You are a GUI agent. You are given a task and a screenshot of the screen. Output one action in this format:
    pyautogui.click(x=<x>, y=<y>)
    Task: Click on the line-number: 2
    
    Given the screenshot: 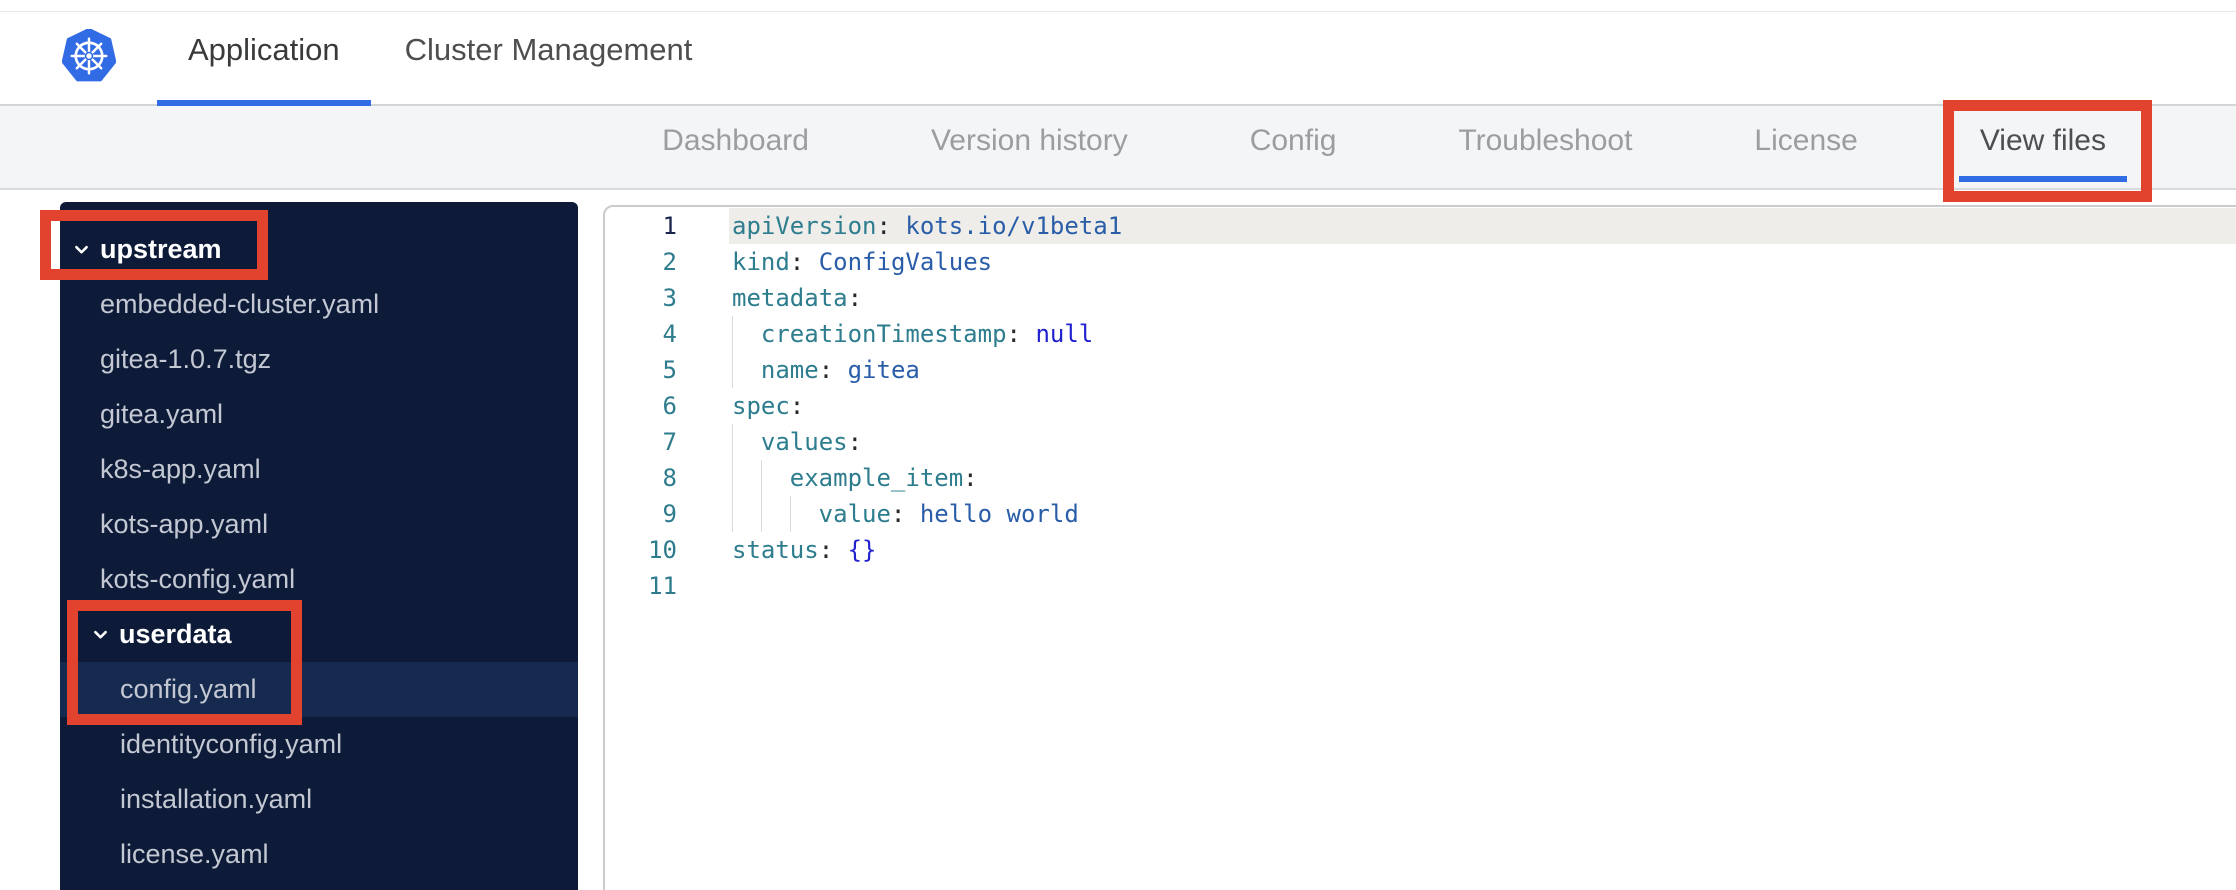 What is the action you would take?
    pyautogui.click(x=669, y=262)
    